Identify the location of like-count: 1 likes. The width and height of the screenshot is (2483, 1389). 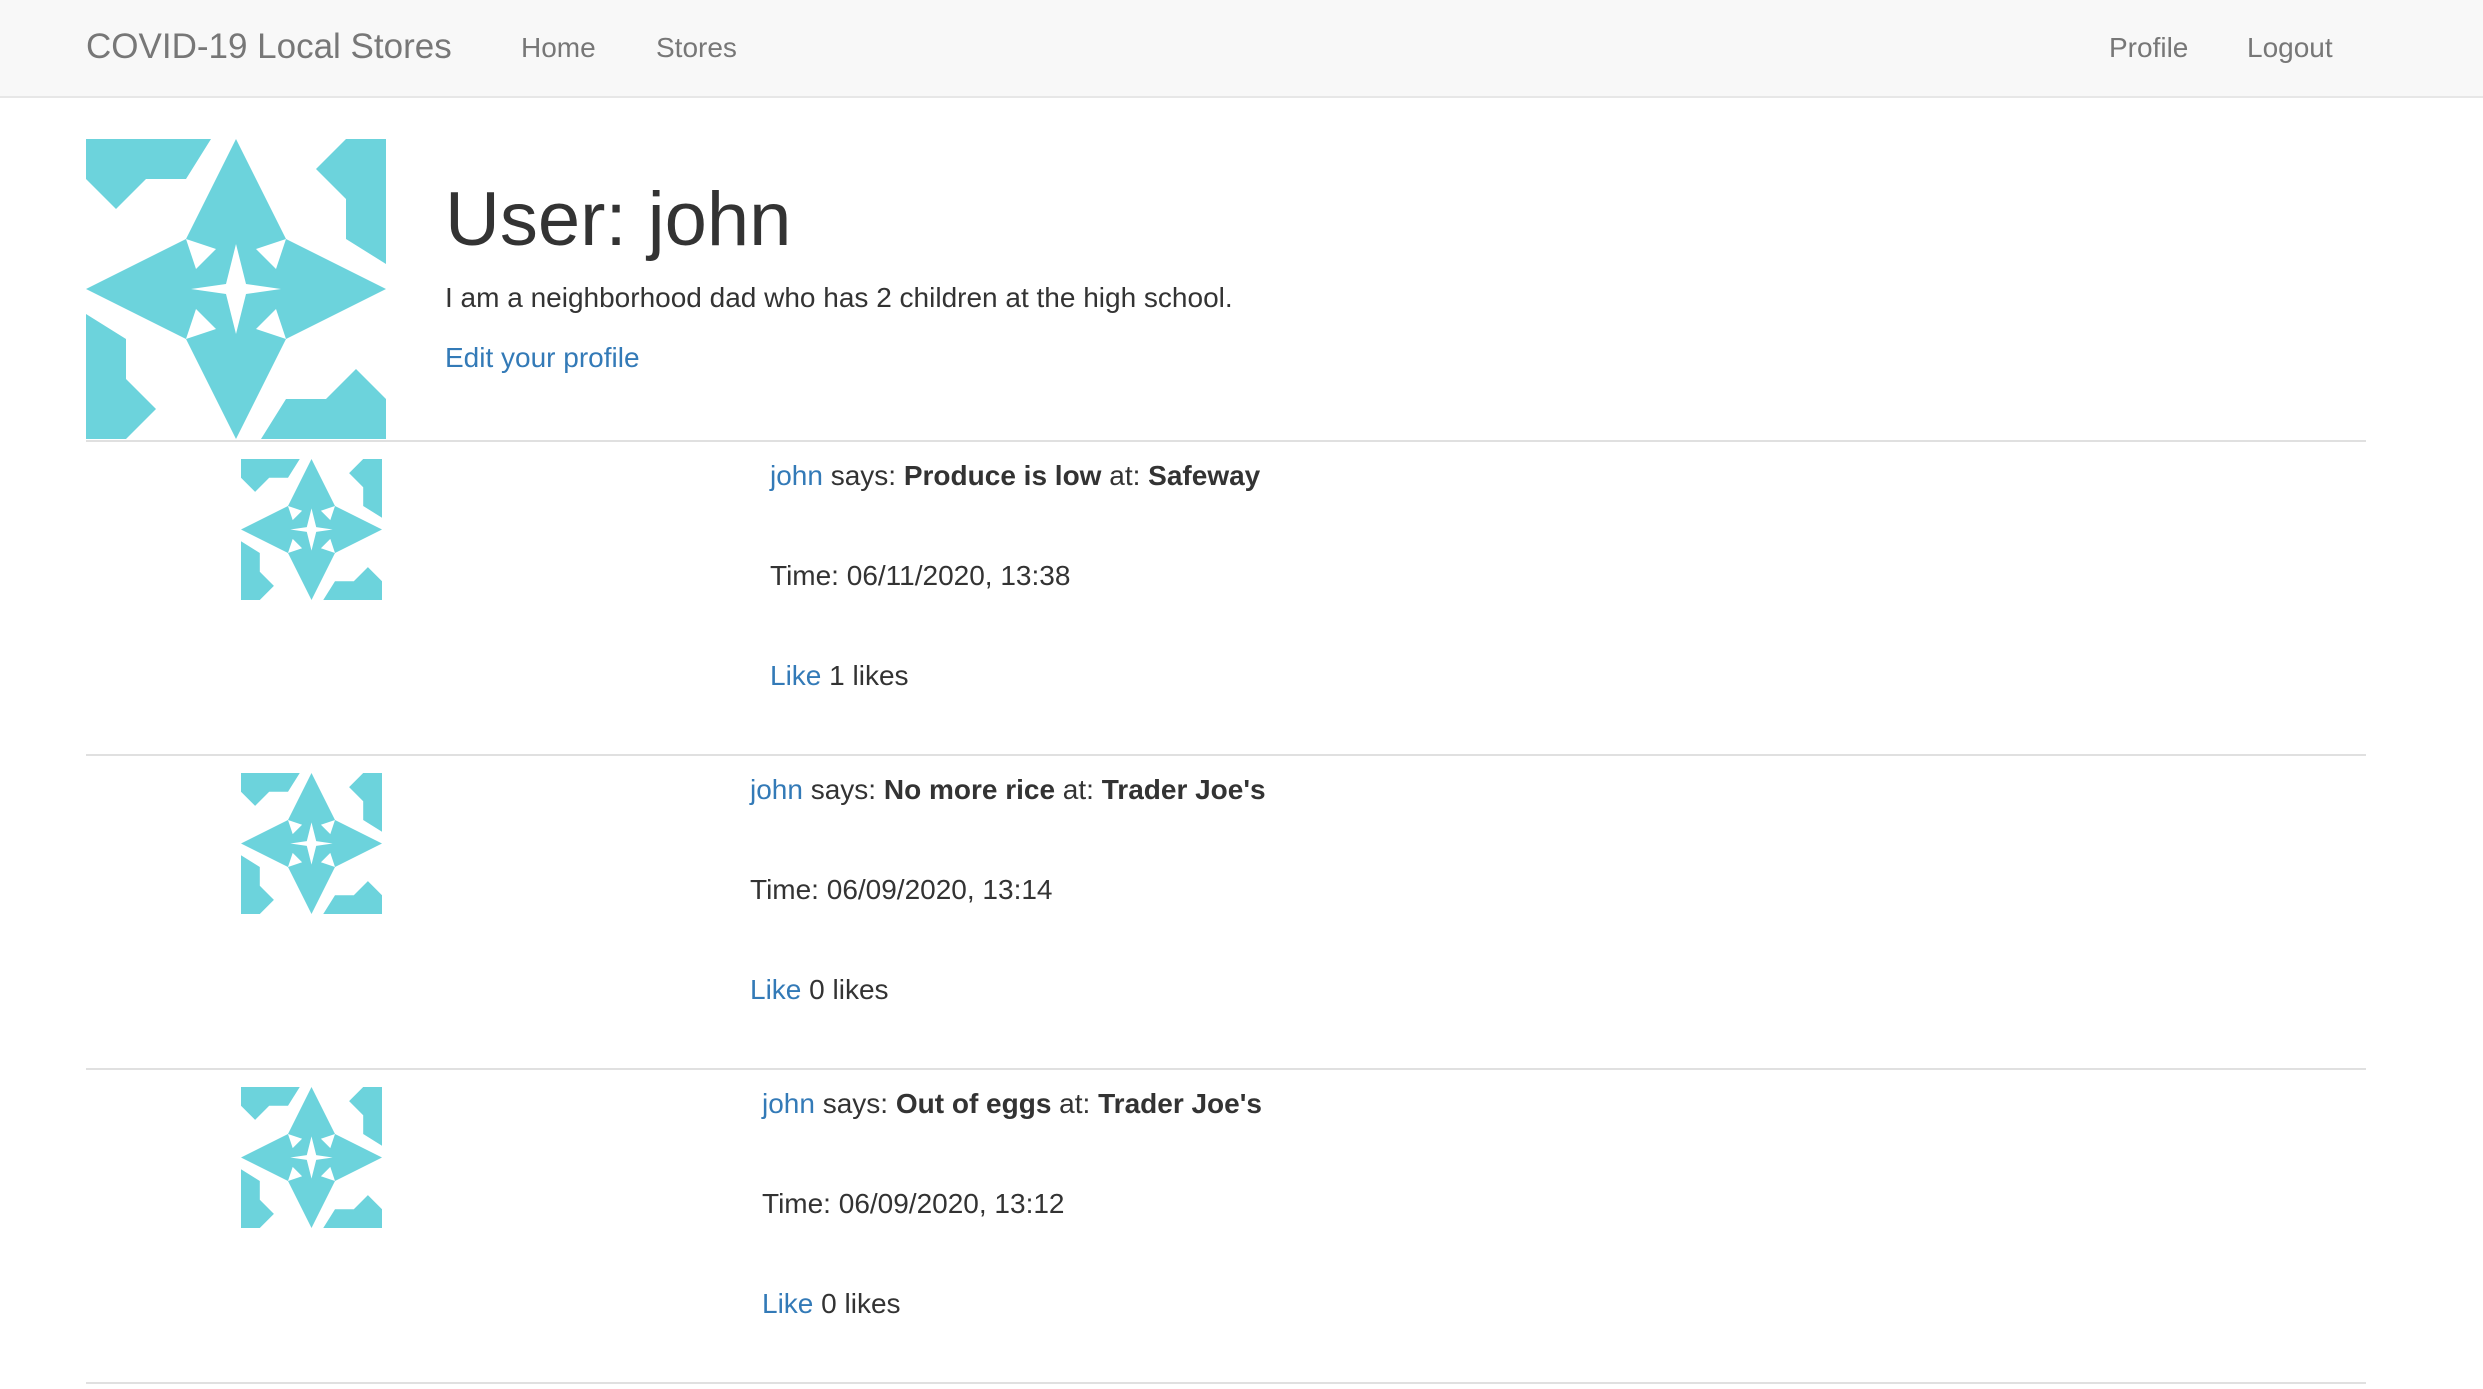
(865, 675).